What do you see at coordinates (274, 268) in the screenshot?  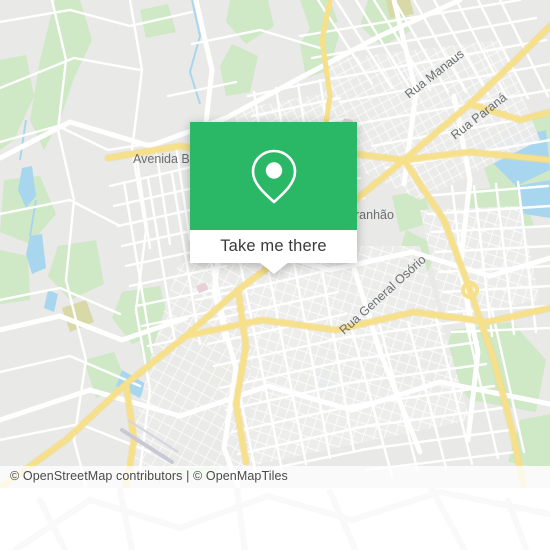 I see `popup-pointer-tail` at bounding box center [274, 268].